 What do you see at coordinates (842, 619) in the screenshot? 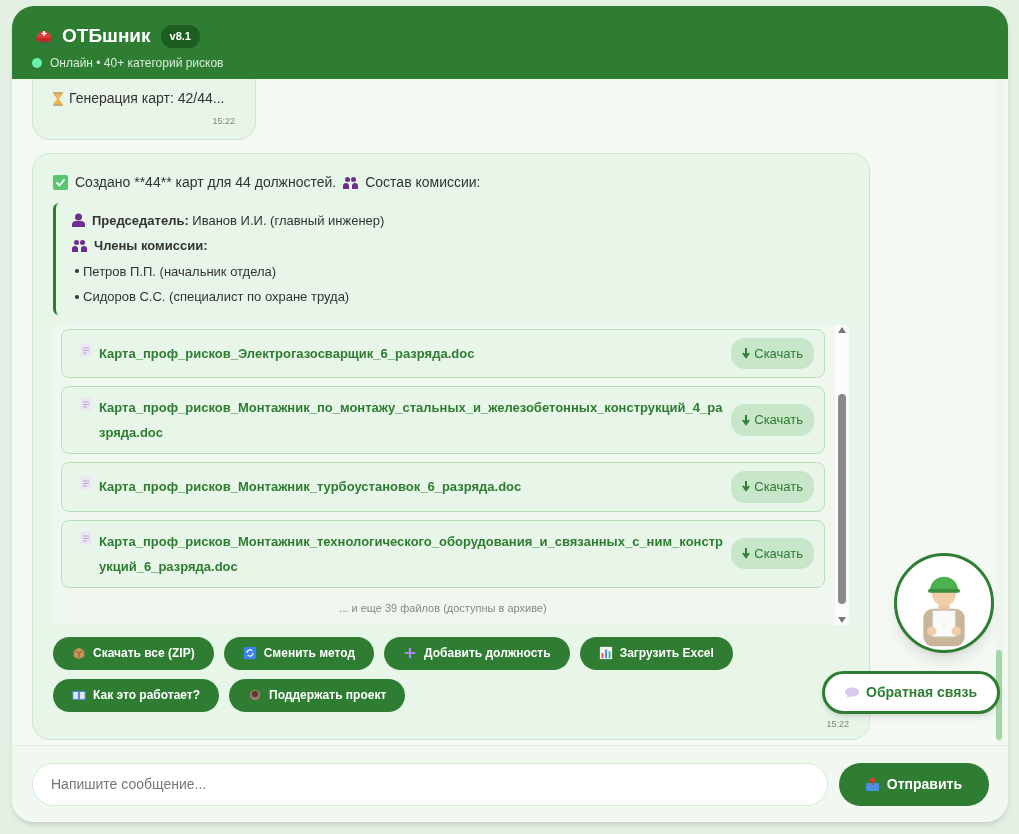
I see `scroll-down-icon` at bounding box center [842, 619].